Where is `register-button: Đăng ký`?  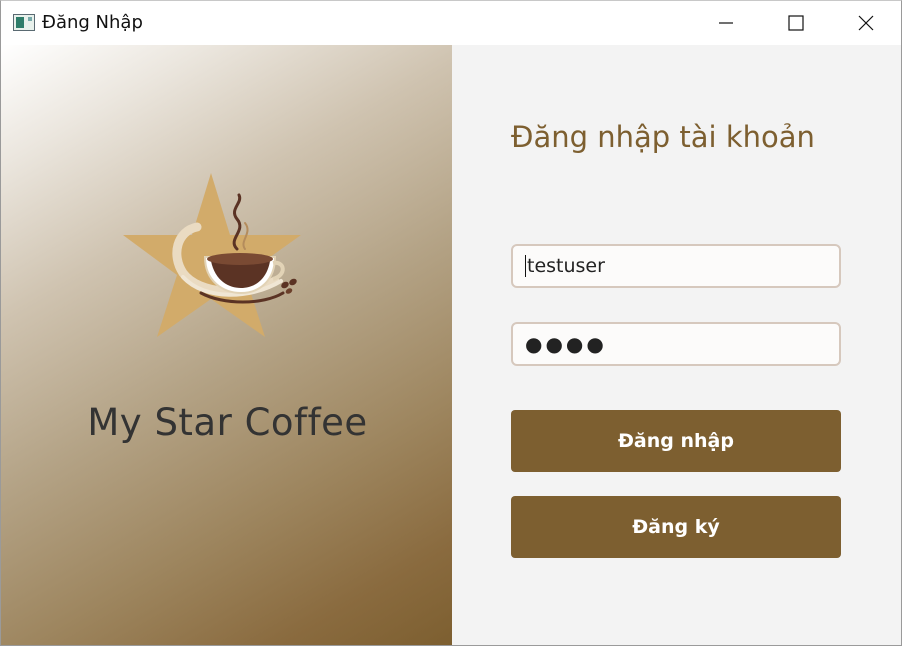 register-button: Đăng ký is located at coordinates (676, 527).